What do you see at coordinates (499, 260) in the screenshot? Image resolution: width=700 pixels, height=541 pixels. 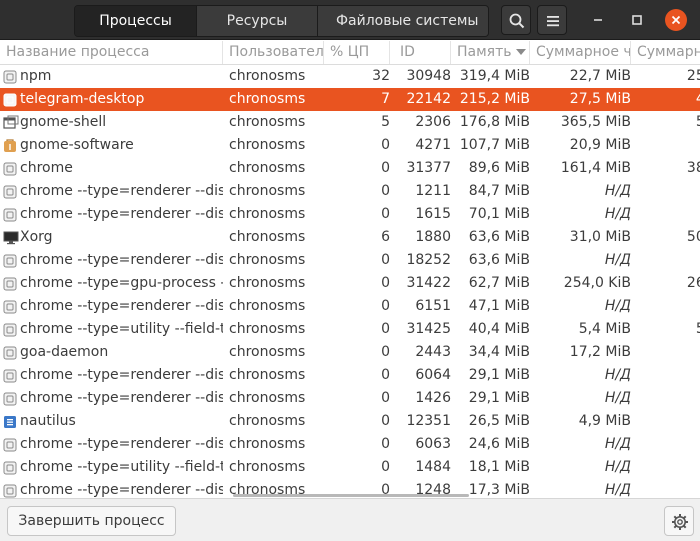 I see `process-memory: 63,6 MiB` at bounding box center [499, 260].